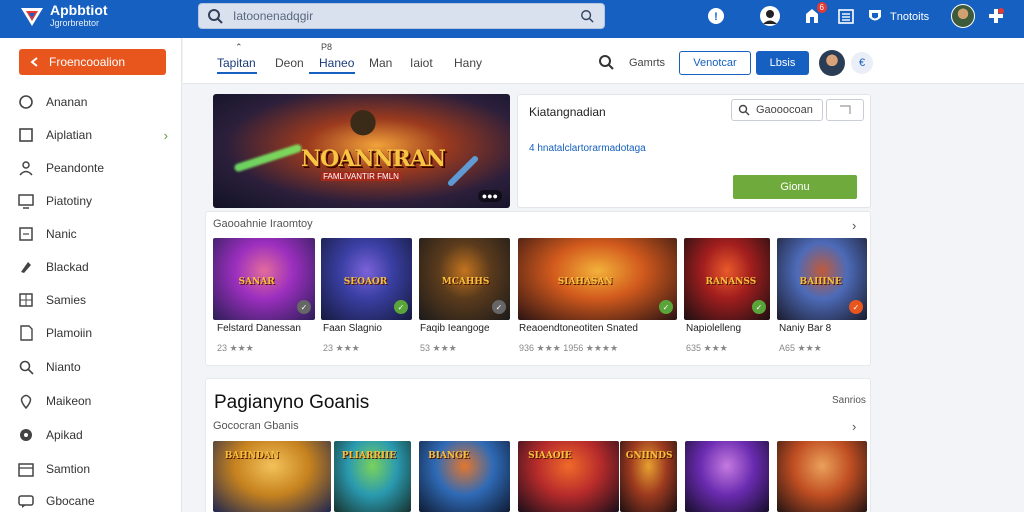 The image size is (1024, 512). What do you see at coordinates (401, 16) in the screenshot?
I see `search-input: Iatoonenadqgir` at bounding box center [401, 16].